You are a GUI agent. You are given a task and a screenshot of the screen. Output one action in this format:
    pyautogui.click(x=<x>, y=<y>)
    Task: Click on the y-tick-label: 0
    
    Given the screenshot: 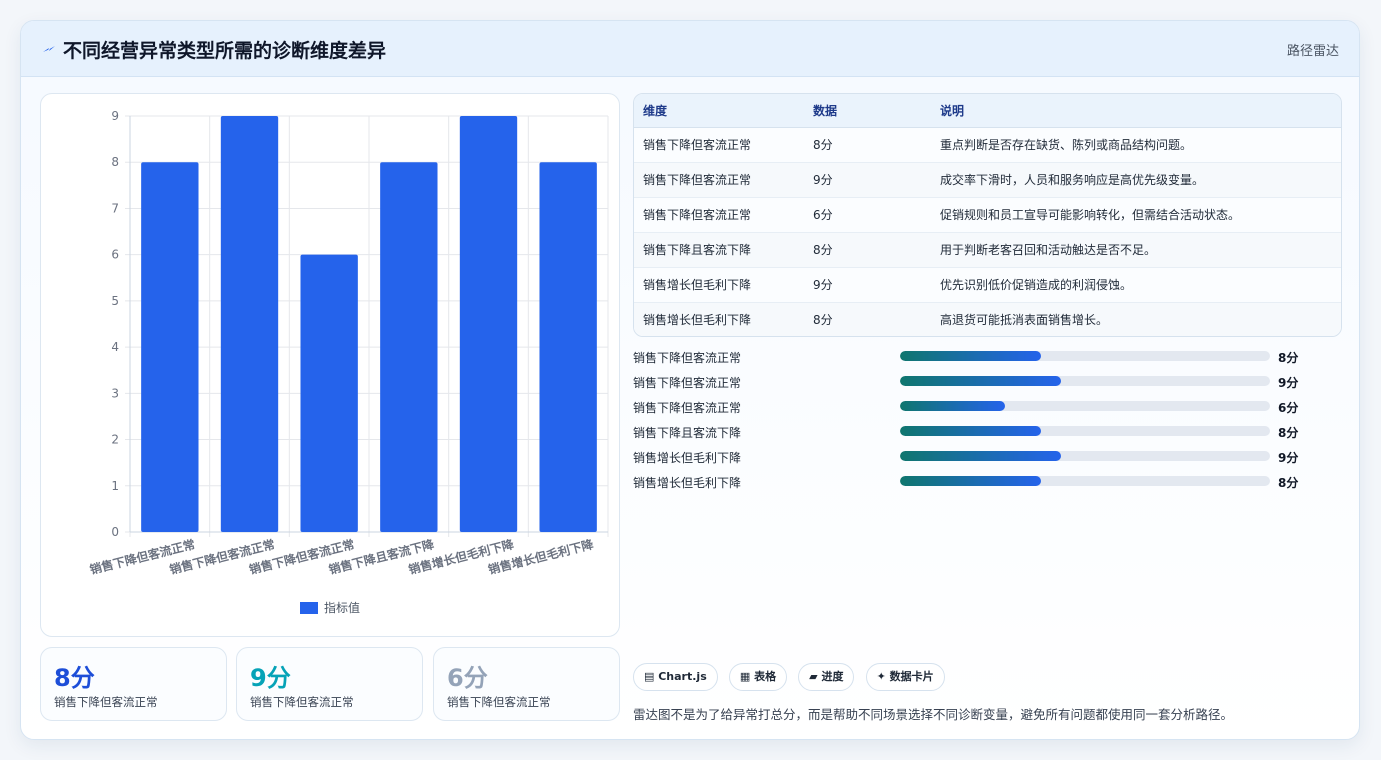 What is the action you would take?
    pyautogui.click(x=115, y=532)
    